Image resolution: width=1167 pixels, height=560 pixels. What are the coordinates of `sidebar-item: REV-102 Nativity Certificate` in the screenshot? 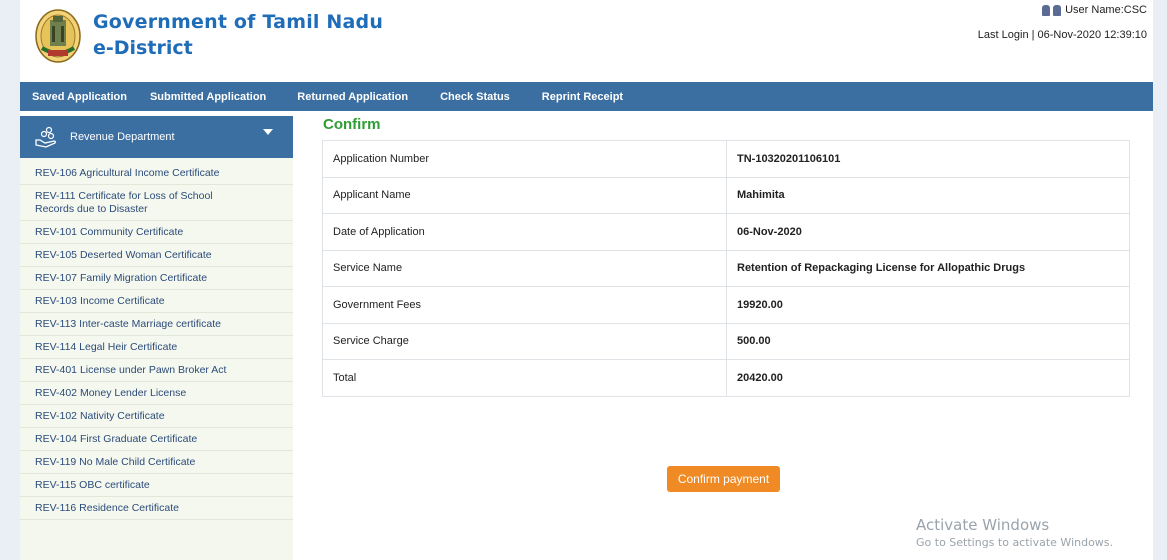 It's located at (156, 416).